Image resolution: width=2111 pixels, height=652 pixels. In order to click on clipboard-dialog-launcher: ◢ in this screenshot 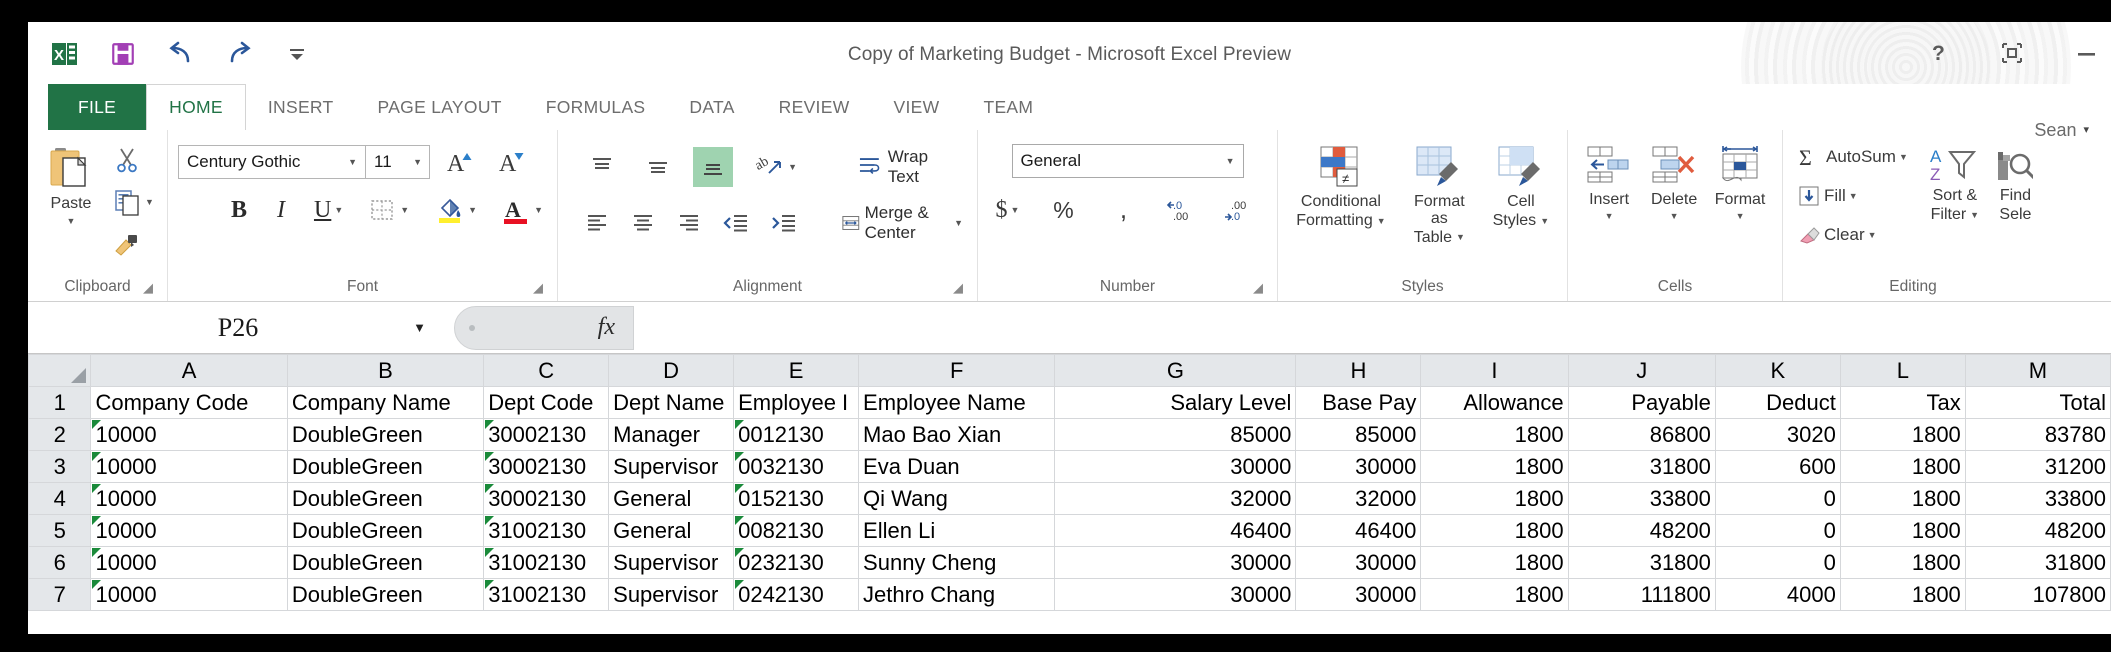, I will do `click(148, 288)`.